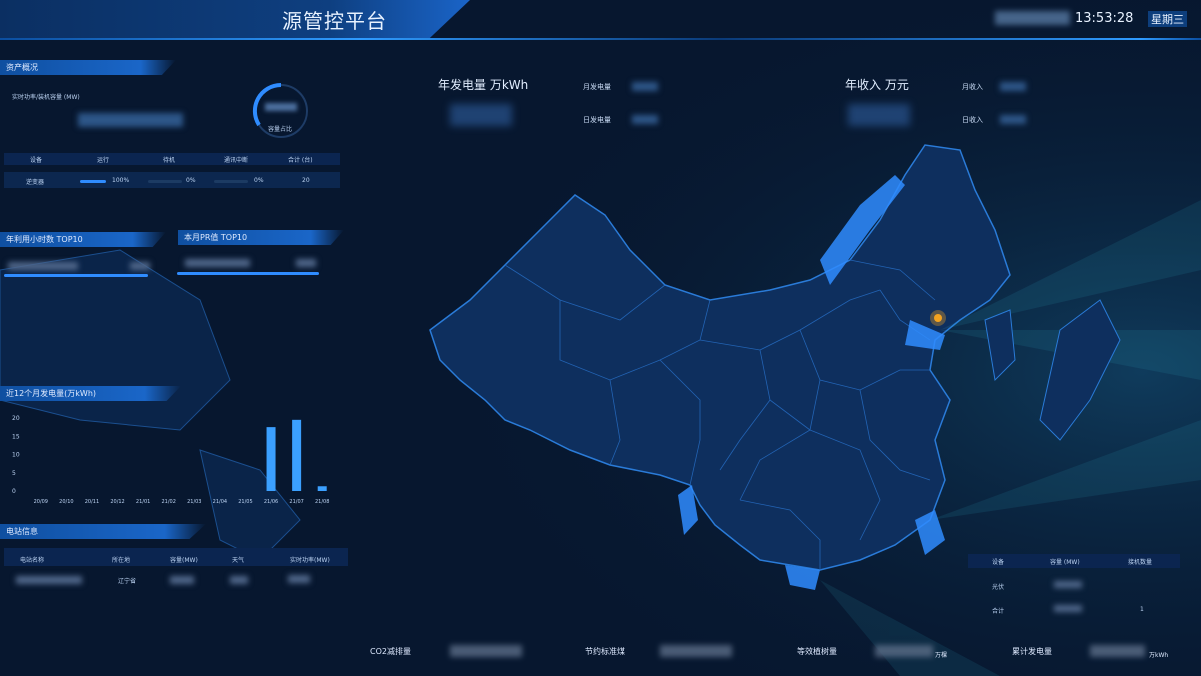 This screenshot has width=1201, height=676. What do you see at coordinates (306, 180) in the screenshot?
I see `row-total: 20` at bounding box center [306, 180].